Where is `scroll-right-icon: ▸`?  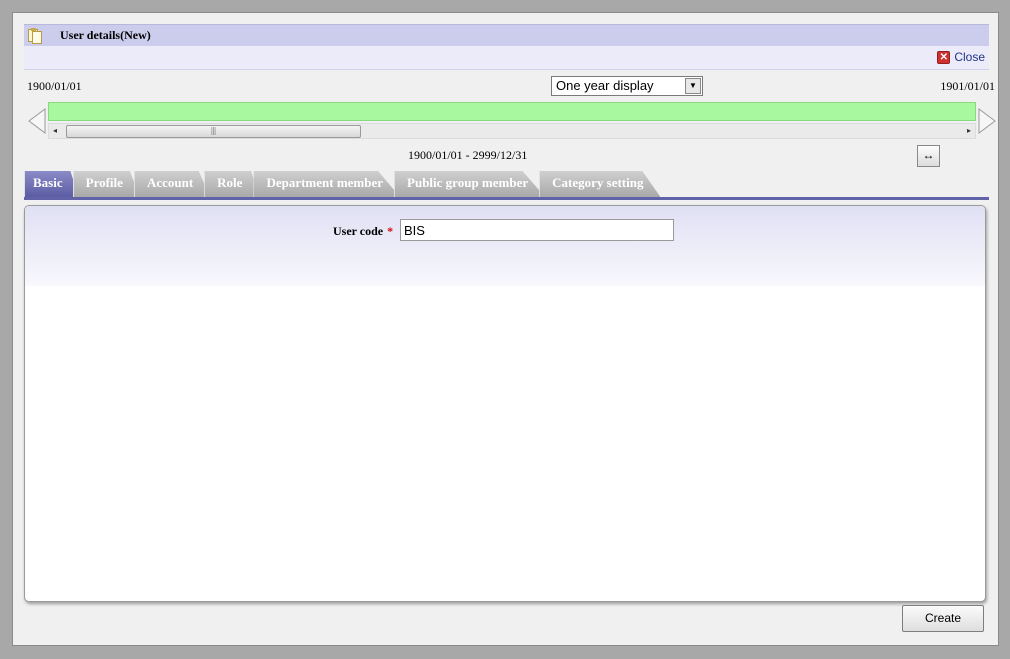 scroll-right-icon: ▸ is located at coordinates (969, 130).